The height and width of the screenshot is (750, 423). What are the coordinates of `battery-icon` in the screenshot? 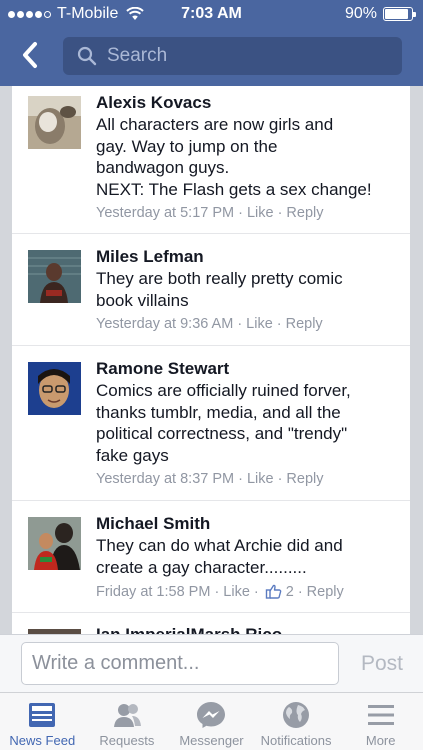 It's located at (399, 14).